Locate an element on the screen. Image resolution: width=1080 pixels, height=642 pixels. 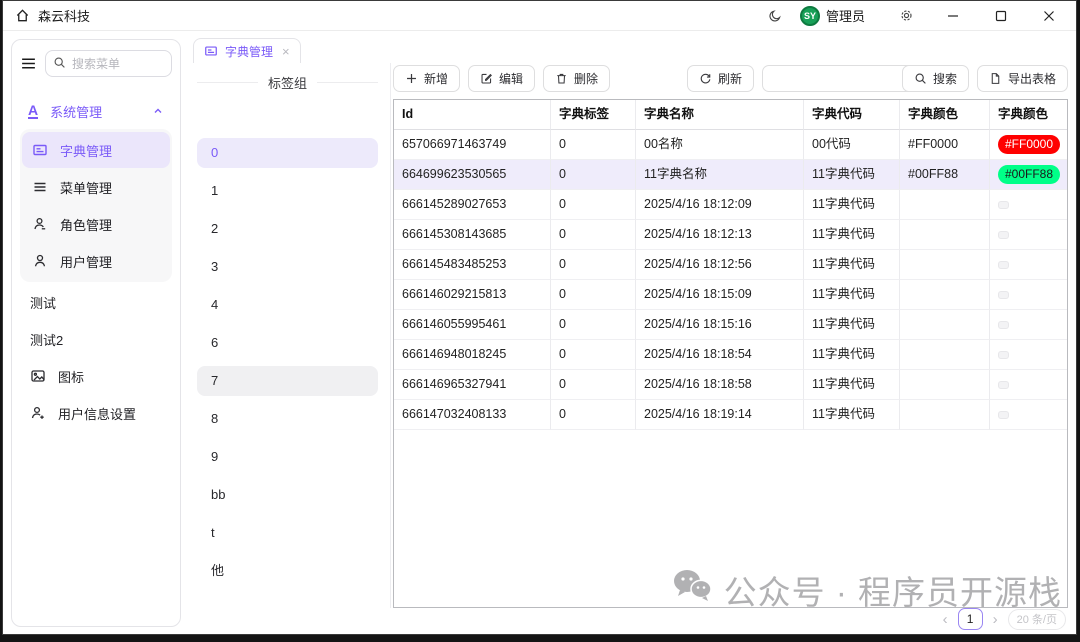
refresh-button: 刷新 is located at coordinates (720, 78).